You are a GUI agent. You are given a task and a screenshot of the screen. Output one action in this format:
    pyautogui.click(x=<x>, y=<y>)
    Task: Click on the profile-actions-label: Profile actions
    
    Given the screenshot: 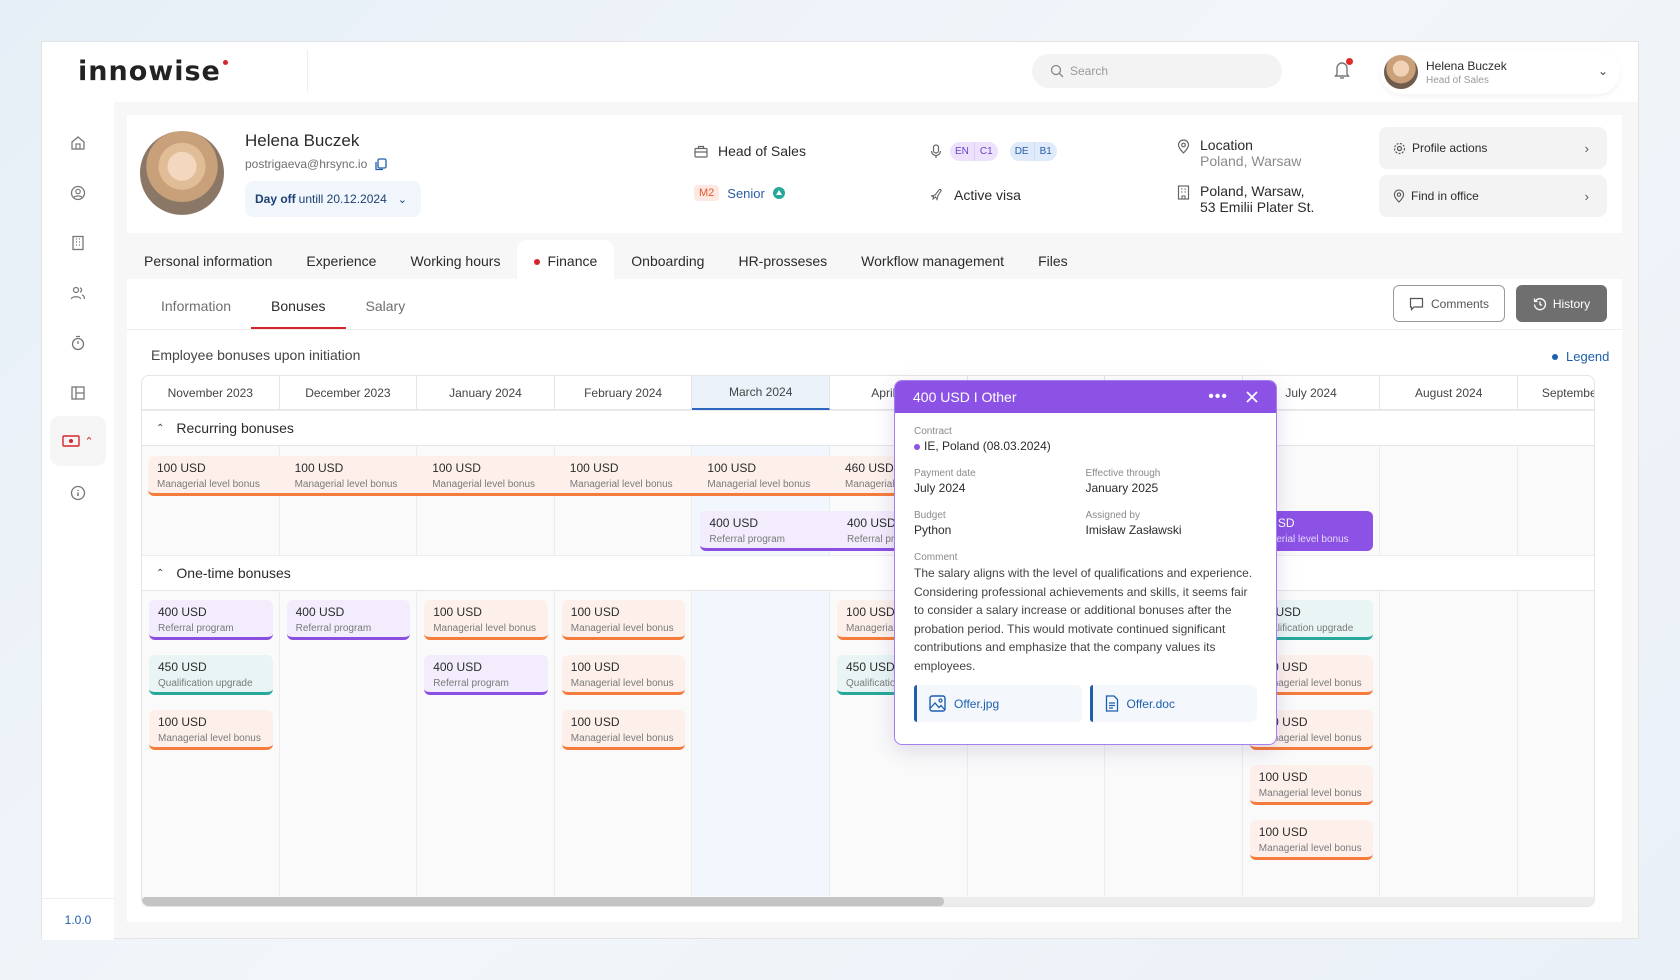 What is the action you would take?
    pyautogui.click(x=1450, y=148)
    